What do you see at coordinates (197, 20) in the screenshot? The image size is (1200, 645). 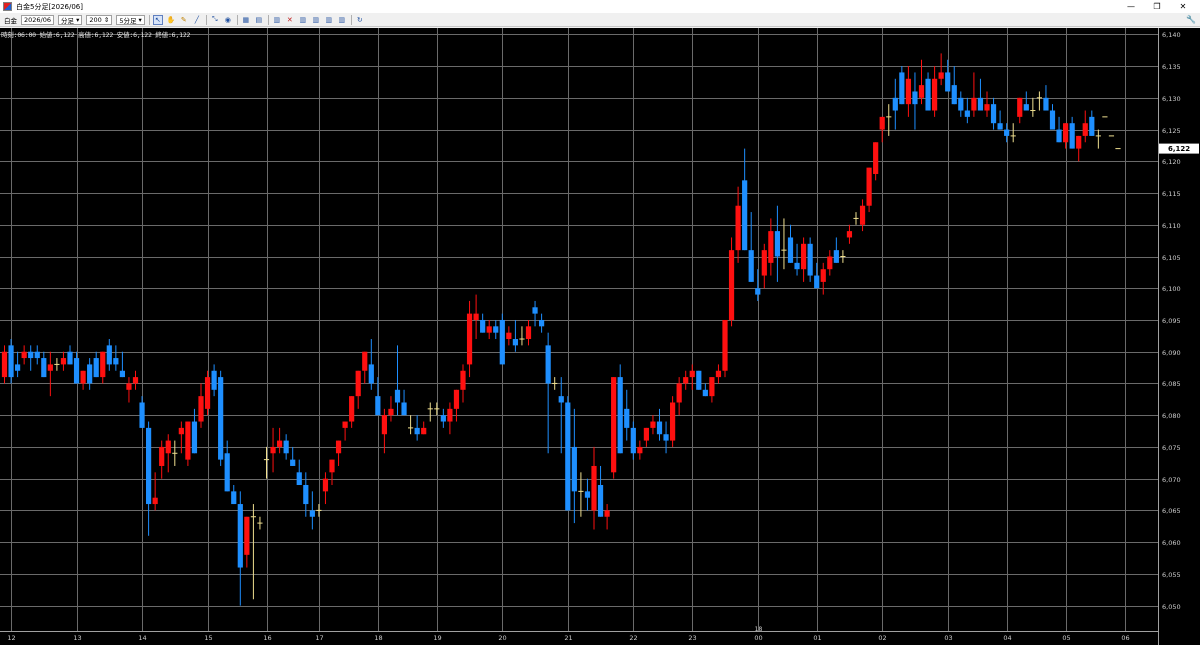 I see `line-icon: ╱` at bounding box center [197, 20].